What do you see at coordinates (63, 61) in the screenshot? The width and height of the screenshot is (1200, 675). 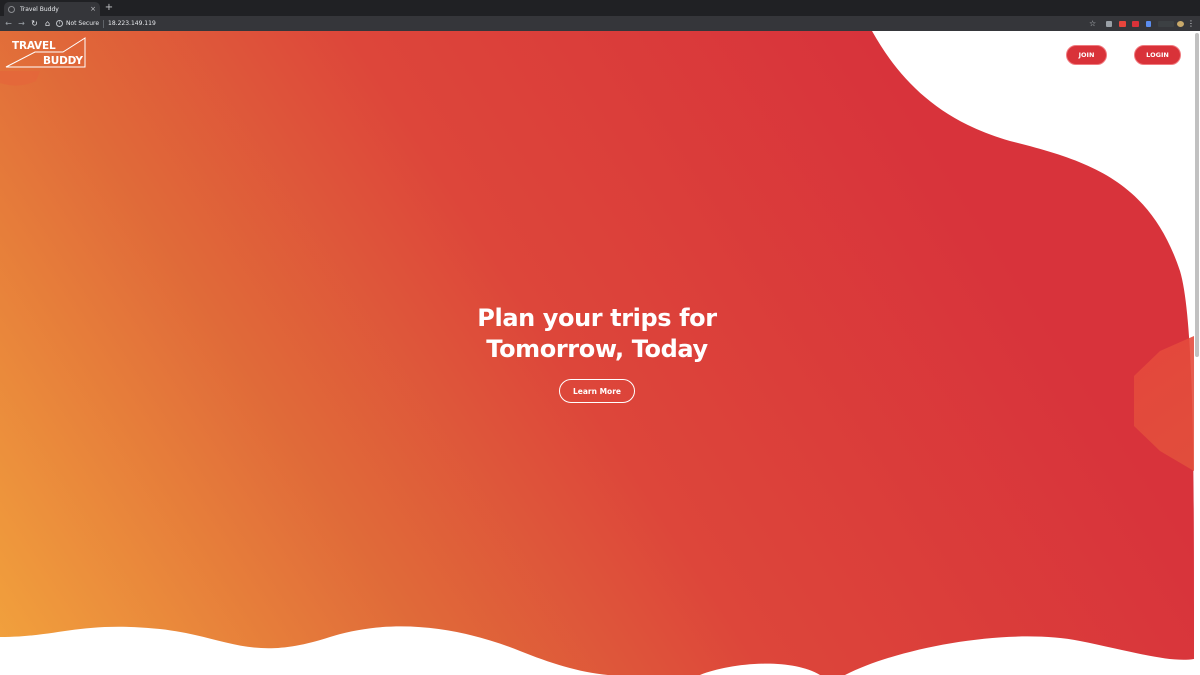 I see `logo-text-buddy: BUDDY` at bounding box center [63, 61].